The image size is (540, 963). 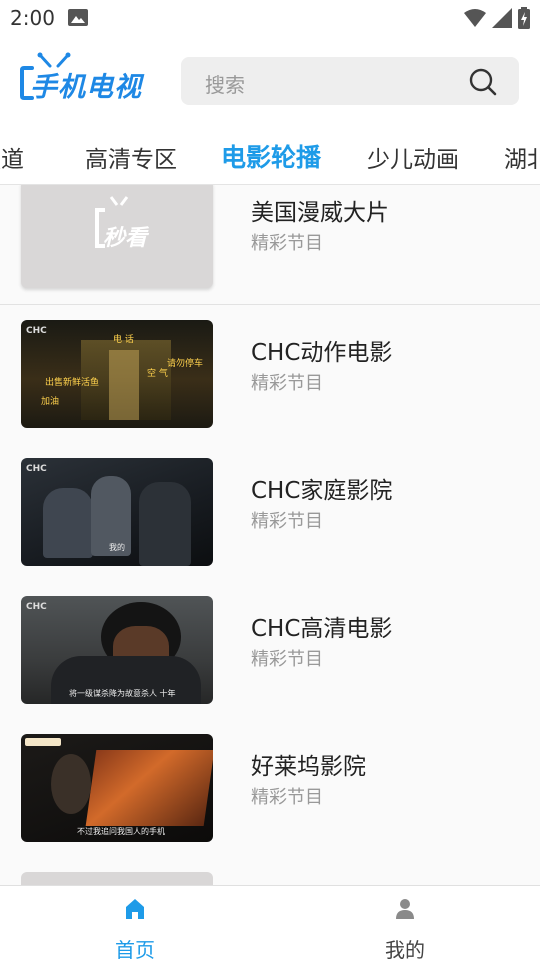 What do you see at coordinates (522, 157) in the screenshot?
I see `tab-hubei: 湖北` at bounding box center [522, 157].